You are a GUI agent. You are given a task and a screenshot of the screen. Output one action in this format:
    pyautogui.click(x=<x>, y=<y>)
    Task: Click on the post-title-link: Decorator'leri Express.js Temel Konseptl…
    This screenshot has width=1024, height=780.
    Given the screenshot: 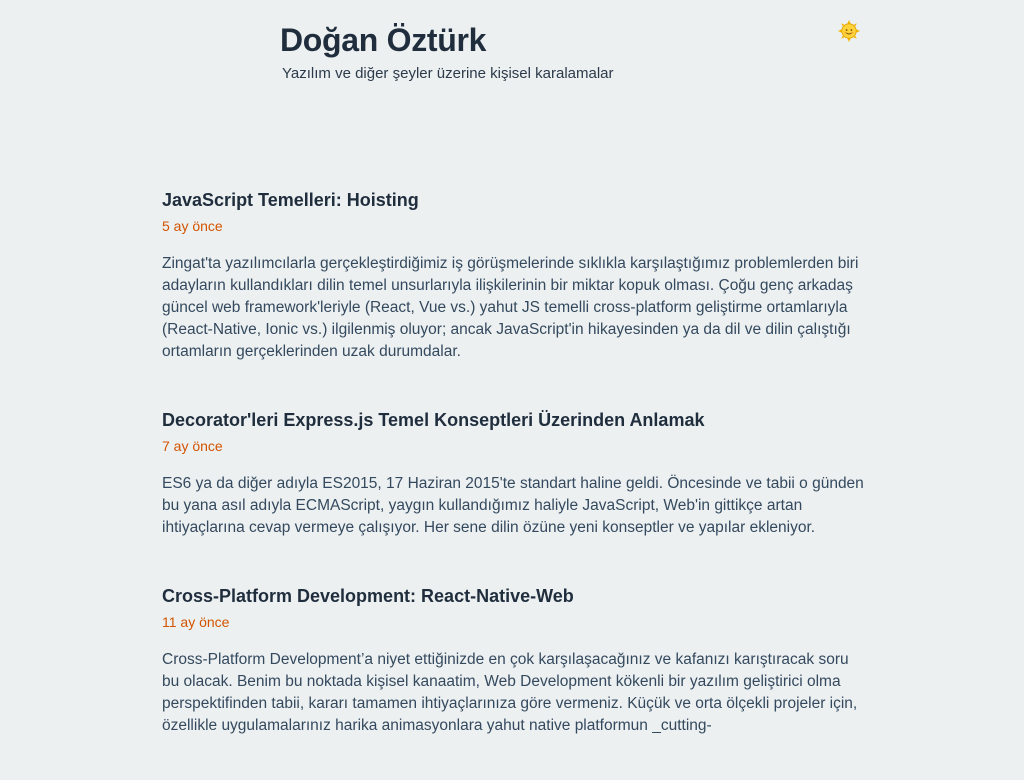 What is the action you would take?
    pyautogui.click(x=513, y=420)
    